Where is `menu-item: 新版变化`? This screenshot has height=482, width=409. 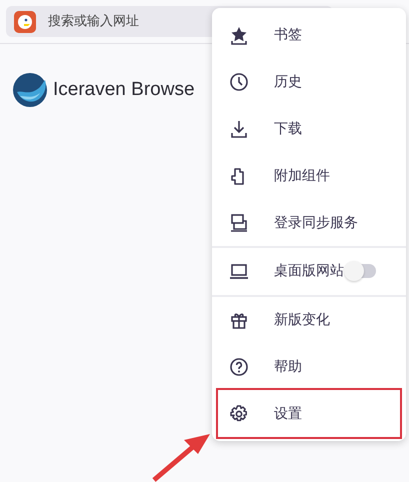
menu-item: 新版变化 is located at coordinates (309, 319).